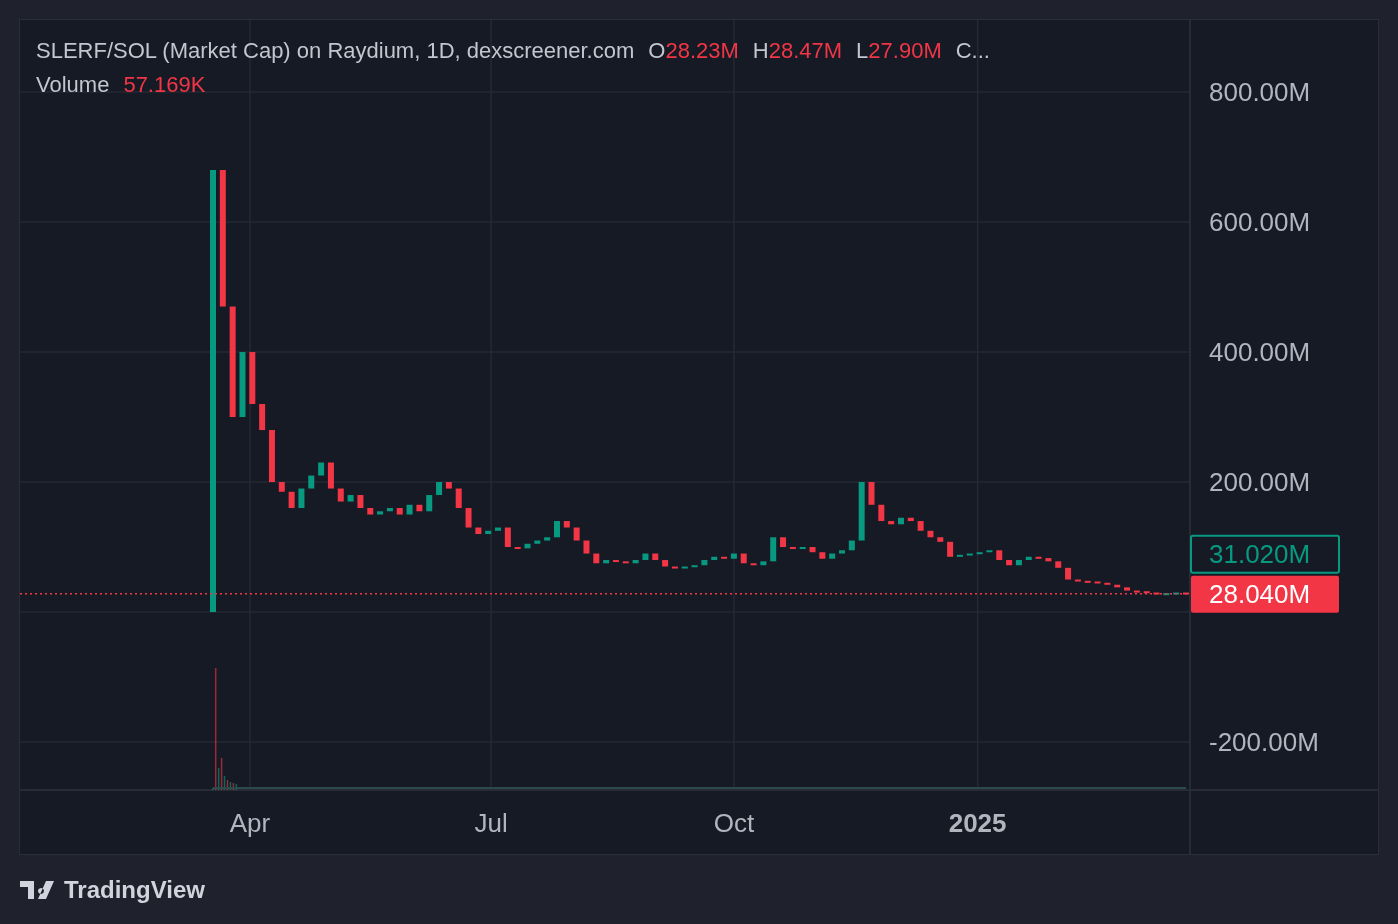  Describe the element at coordinates (1260, 352) in the screenshot. I see `price-label: 400.00M` at that location.